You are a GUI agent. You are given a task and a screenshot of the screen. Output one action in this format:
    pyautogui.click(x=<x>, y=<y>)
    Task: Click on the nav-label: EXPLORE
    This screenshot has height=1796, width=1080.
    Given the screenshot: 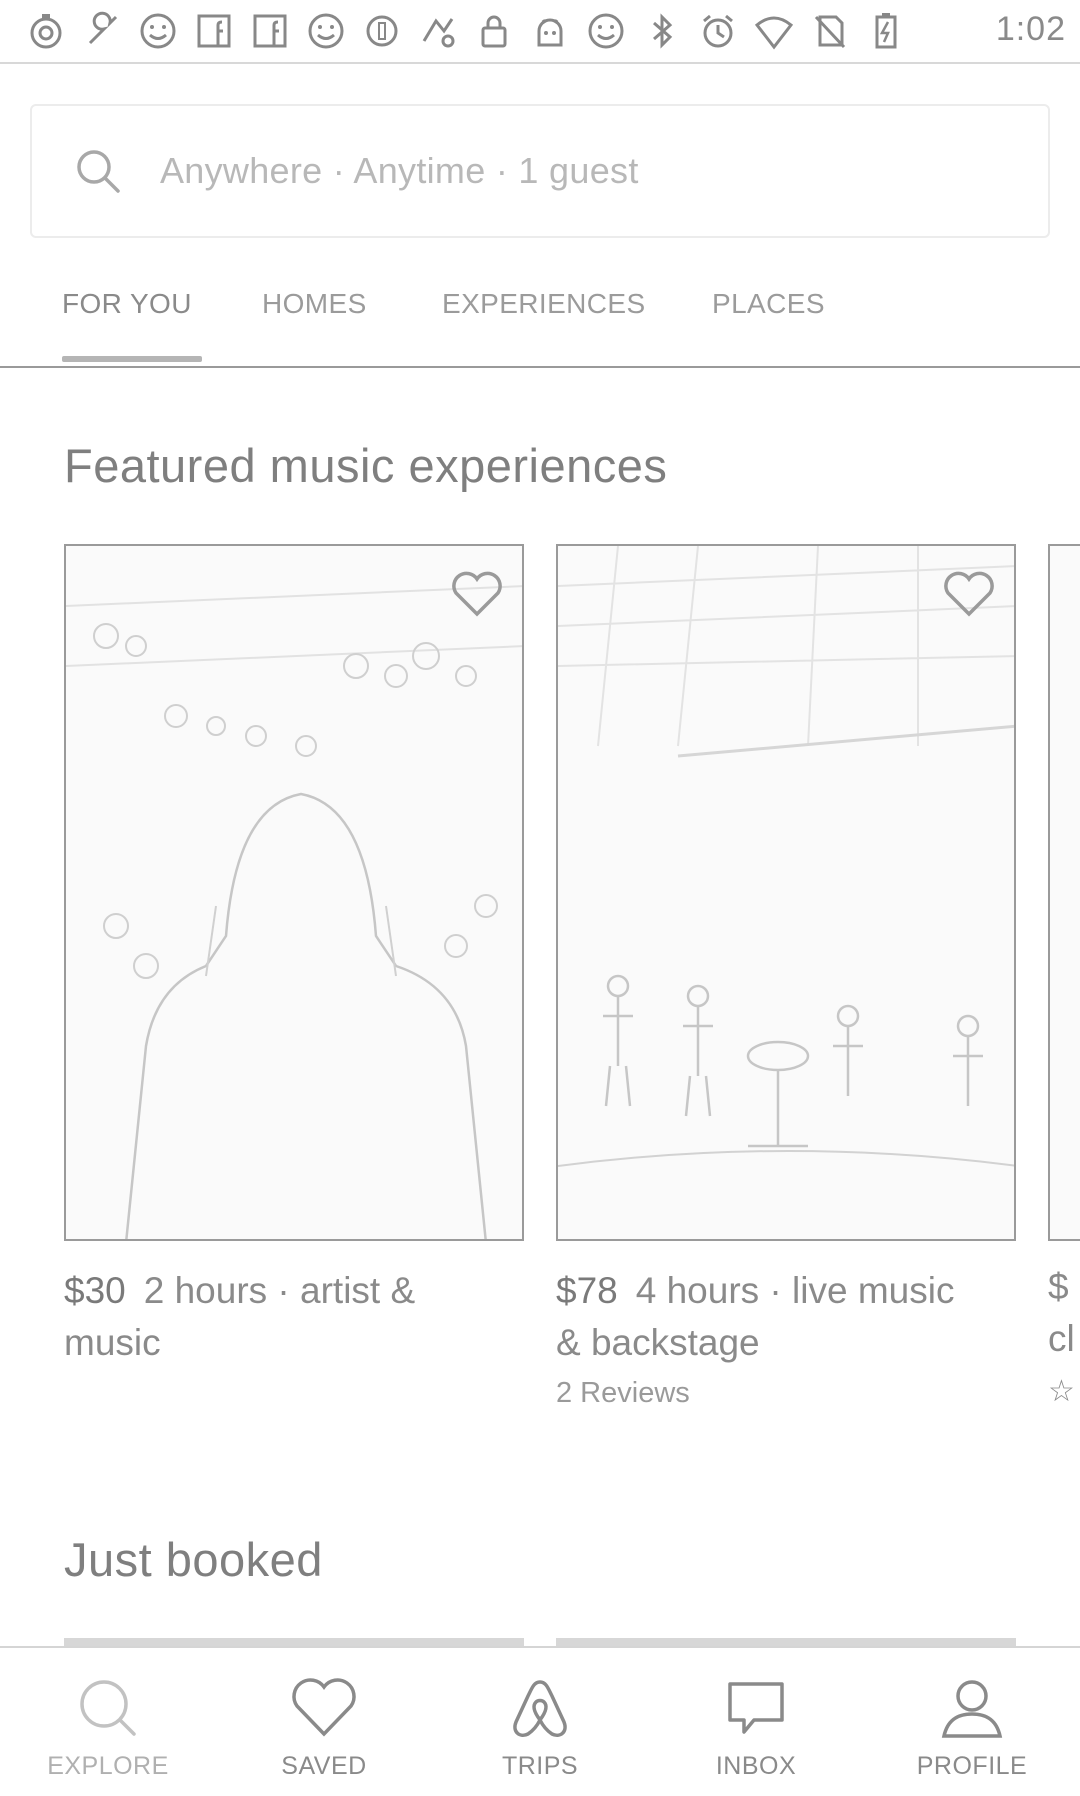 What is the action you would take?
    pyautogui.click(x=108, y=1766)
    